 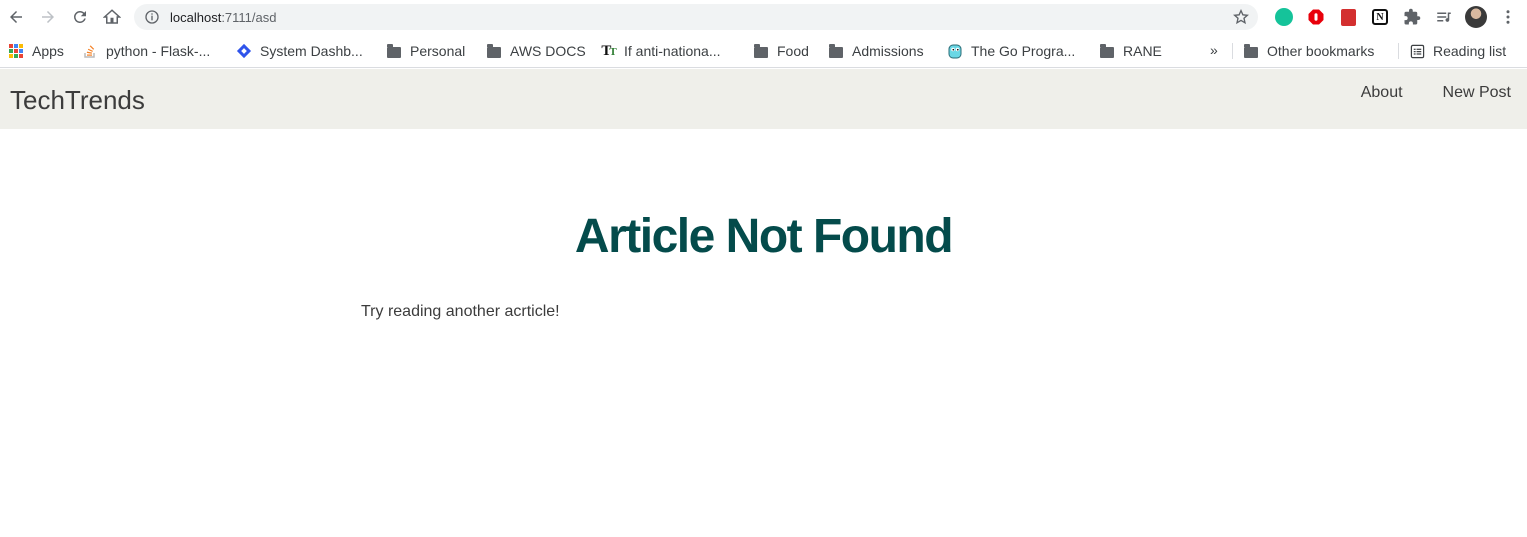 I want to click on red-book-icon, so click(x=1348, y=17).